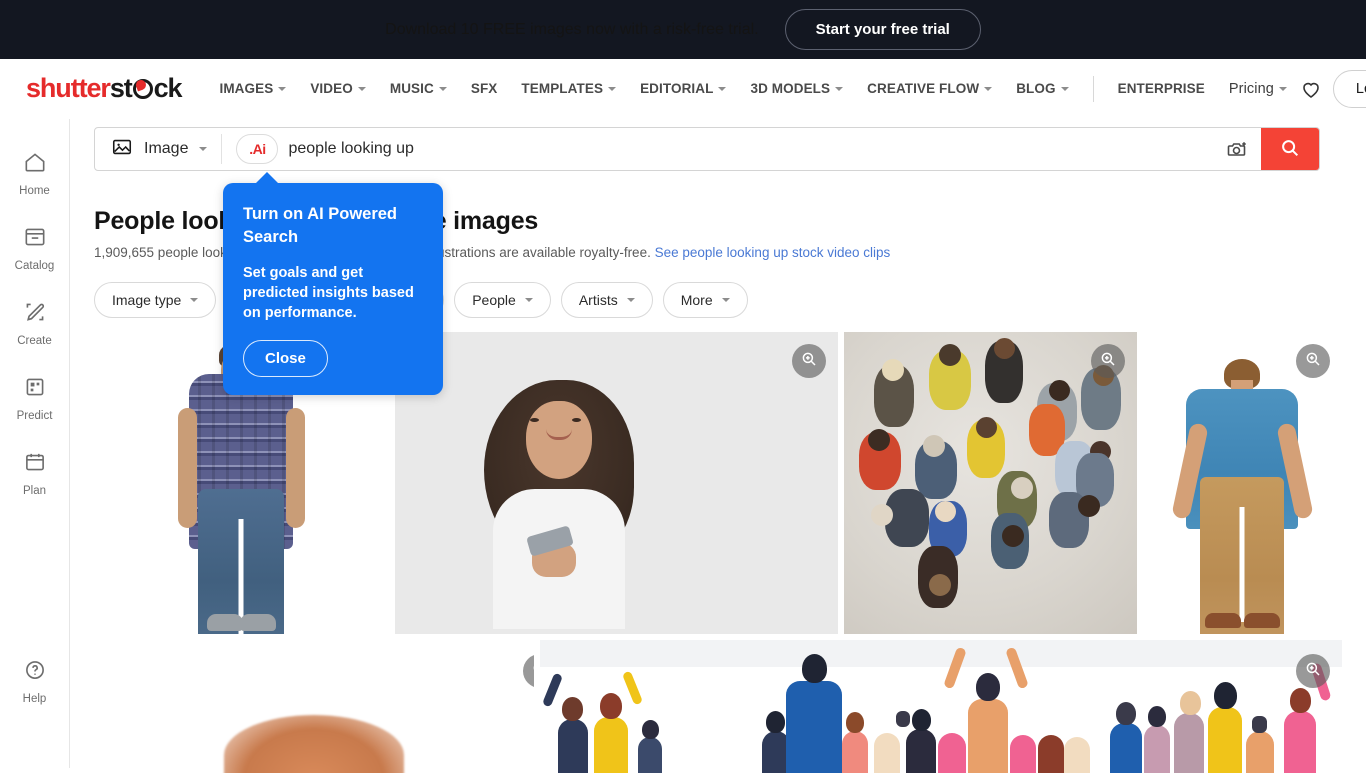 The width and height of the screenshot is (1366, 779). I want to click on figure-shoe-right, so click(1262, 620).